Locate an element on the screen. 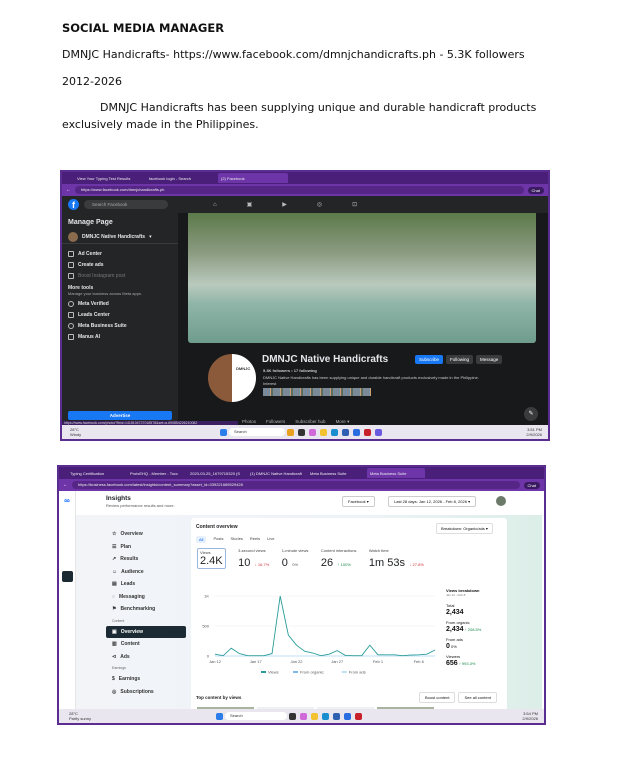  cover-photo is located at coordinates (362, 278).